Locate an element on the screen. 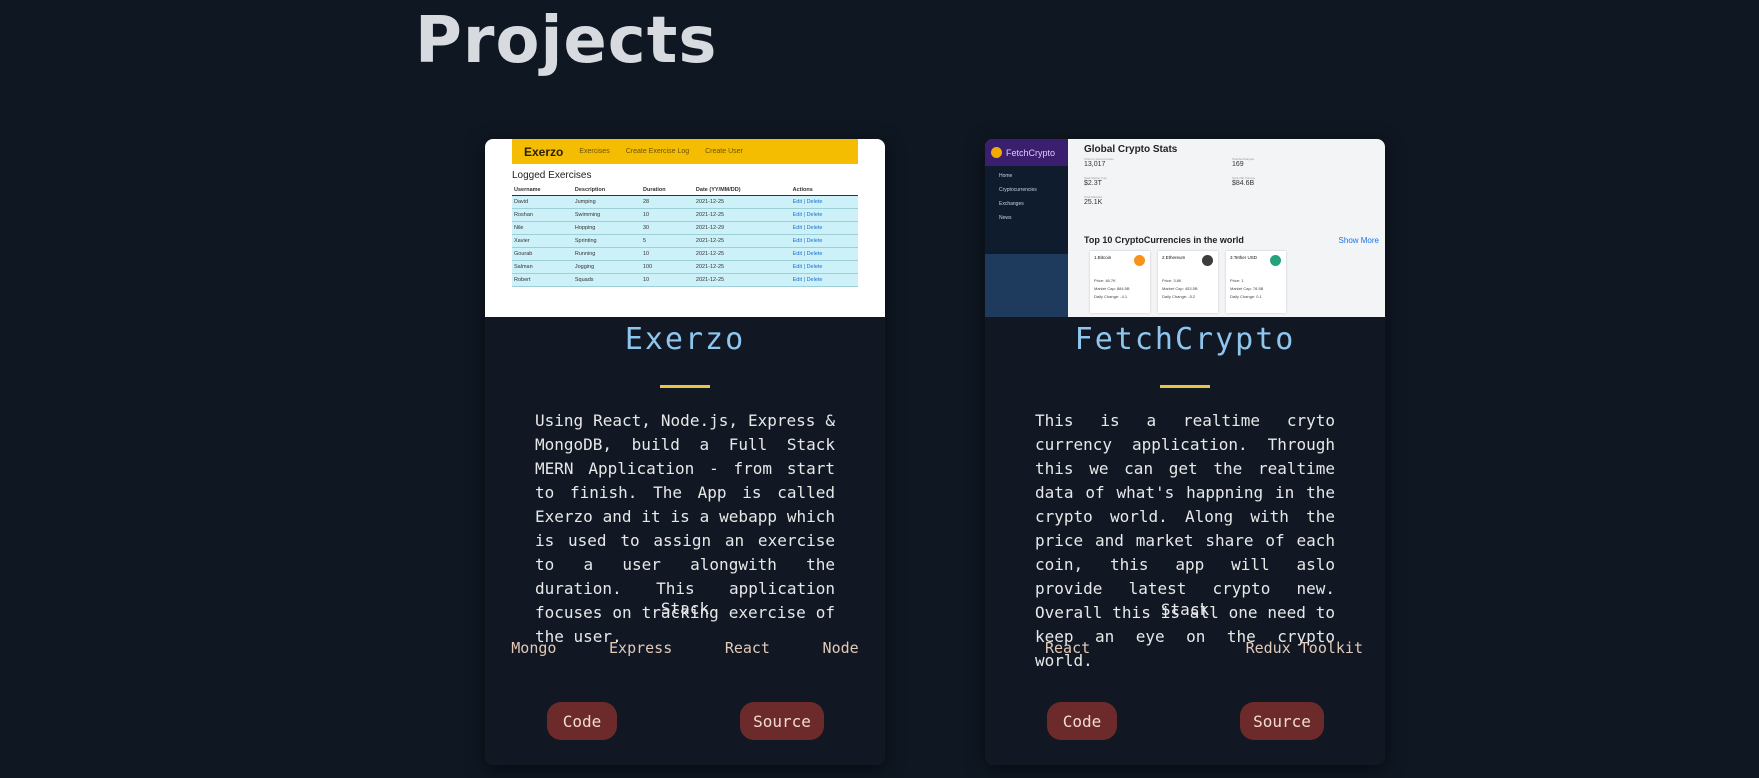 The image size is (1759, 778). section-title: Projects is located at coordinates (566, 41).